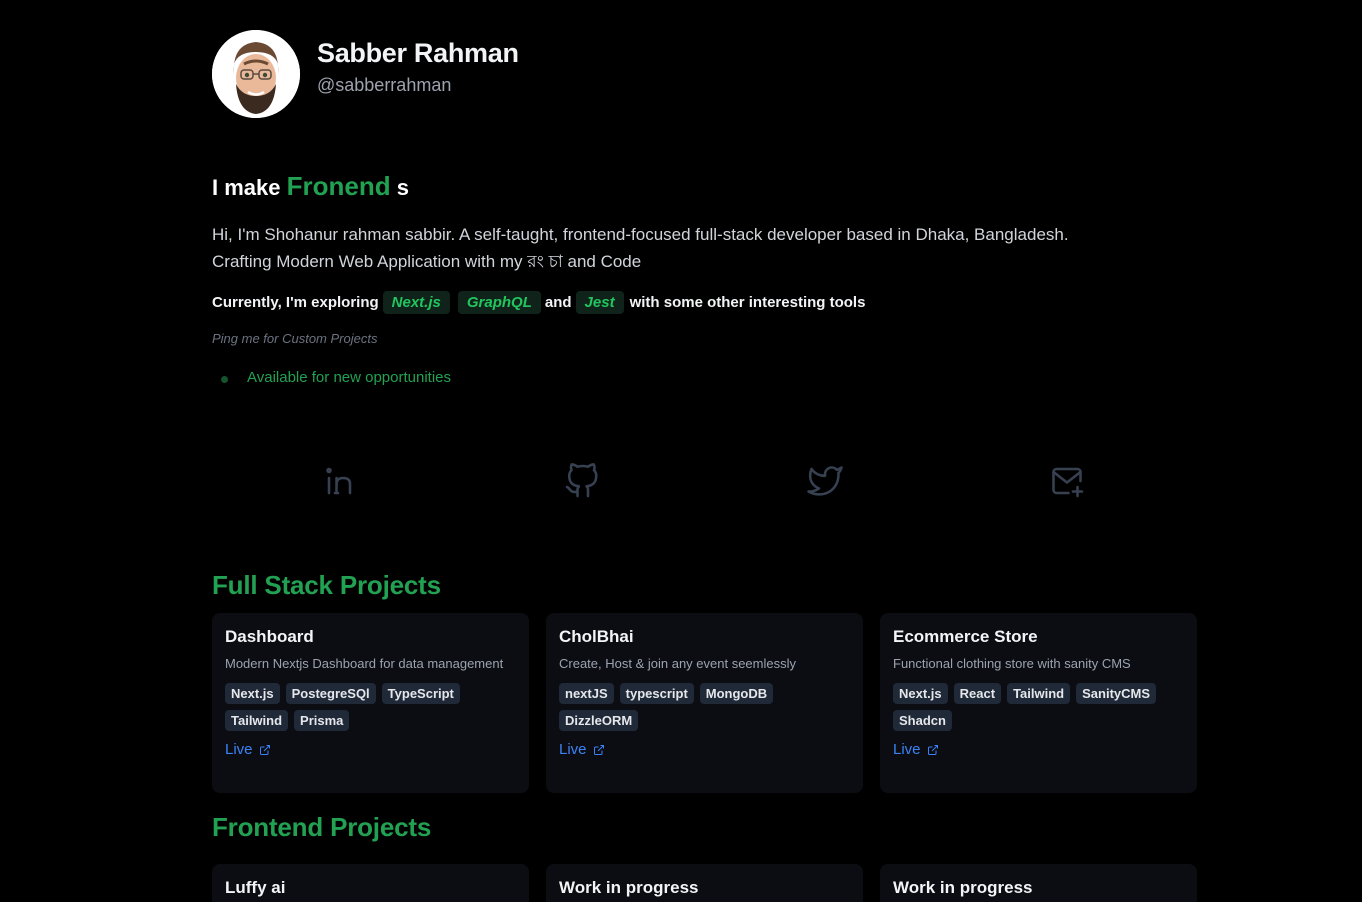 This screenshot has width=1362, height=902. I want to click on social-links, so click(704, 482).